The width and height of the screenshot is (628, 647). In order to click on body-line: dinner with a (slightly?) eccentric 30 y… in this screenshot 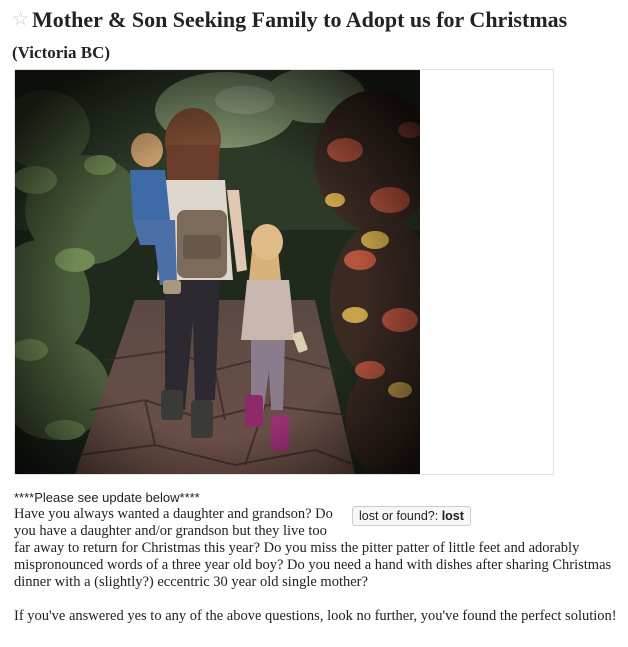, I will do `click(191, 582)`.